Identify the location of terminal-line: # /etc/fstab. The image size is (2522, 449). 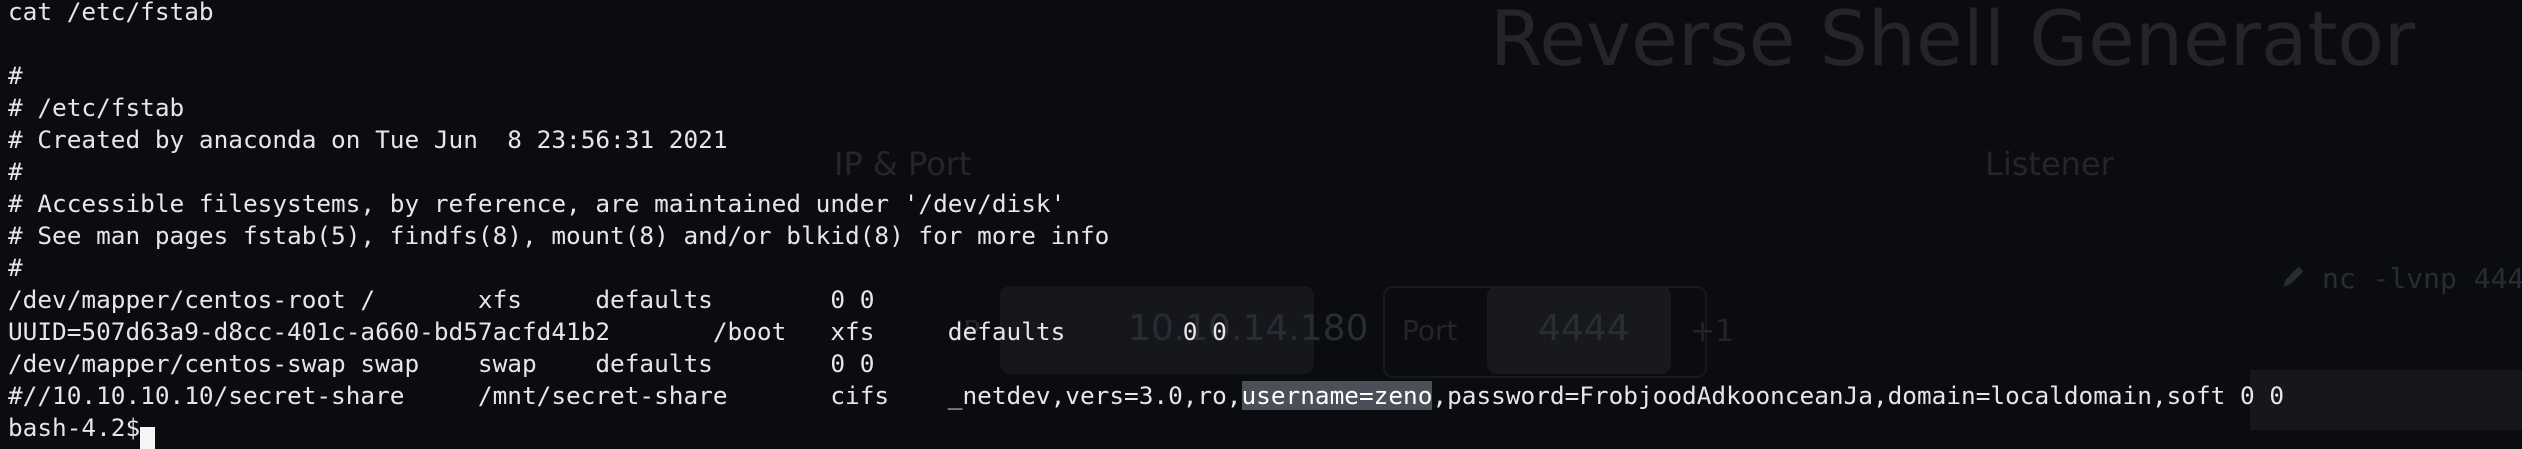
(96, 107).